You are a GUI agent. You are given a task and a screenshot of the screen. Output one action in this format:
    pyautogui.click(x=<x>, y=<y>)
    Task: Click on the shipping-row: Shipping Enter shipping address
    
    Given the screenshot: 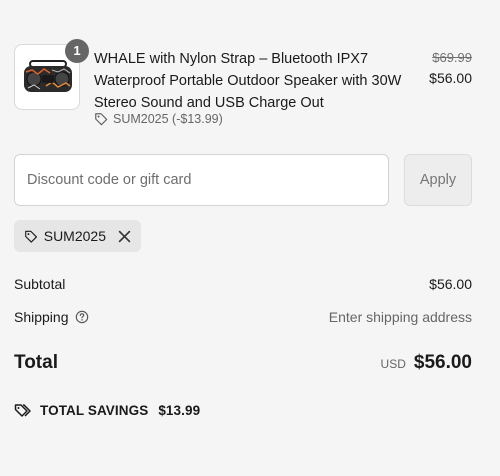 What is the action you would take?
    pyautogui.click(x=243, y=317)
    